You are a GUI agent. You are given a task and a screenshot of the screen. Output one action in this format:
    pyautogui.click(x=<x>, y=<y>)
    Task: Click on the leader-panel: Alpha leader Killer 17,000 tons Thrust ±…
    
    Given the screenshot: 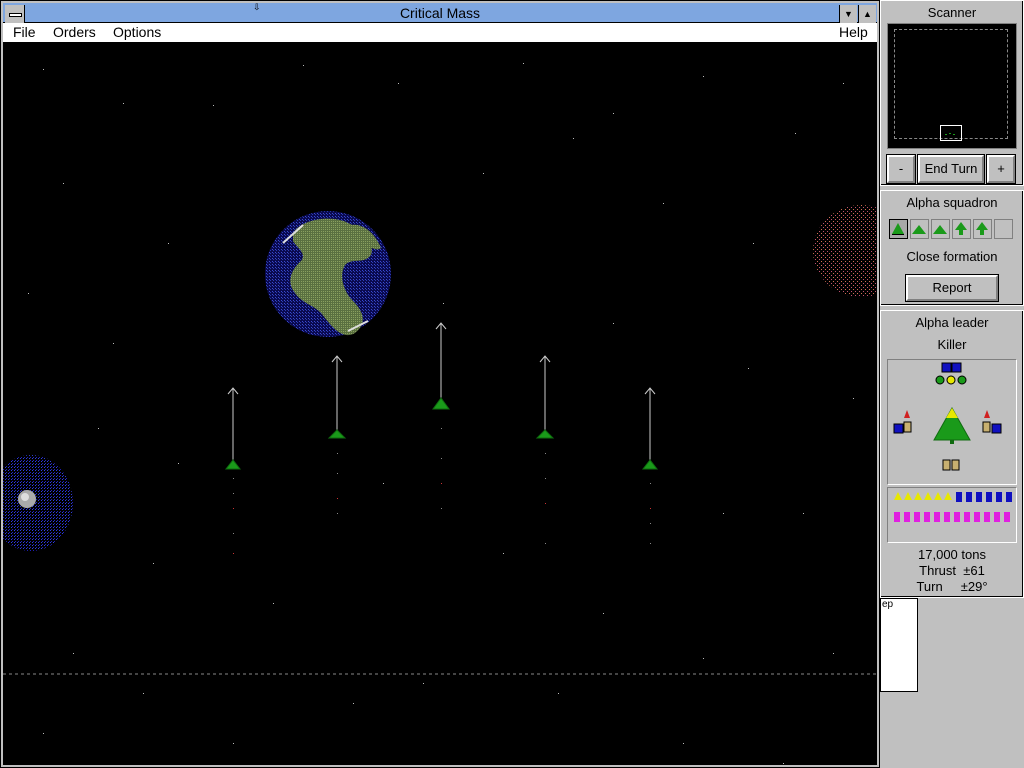 What is the action you would take?
    pyautogui.click(x=952, y=454)
    